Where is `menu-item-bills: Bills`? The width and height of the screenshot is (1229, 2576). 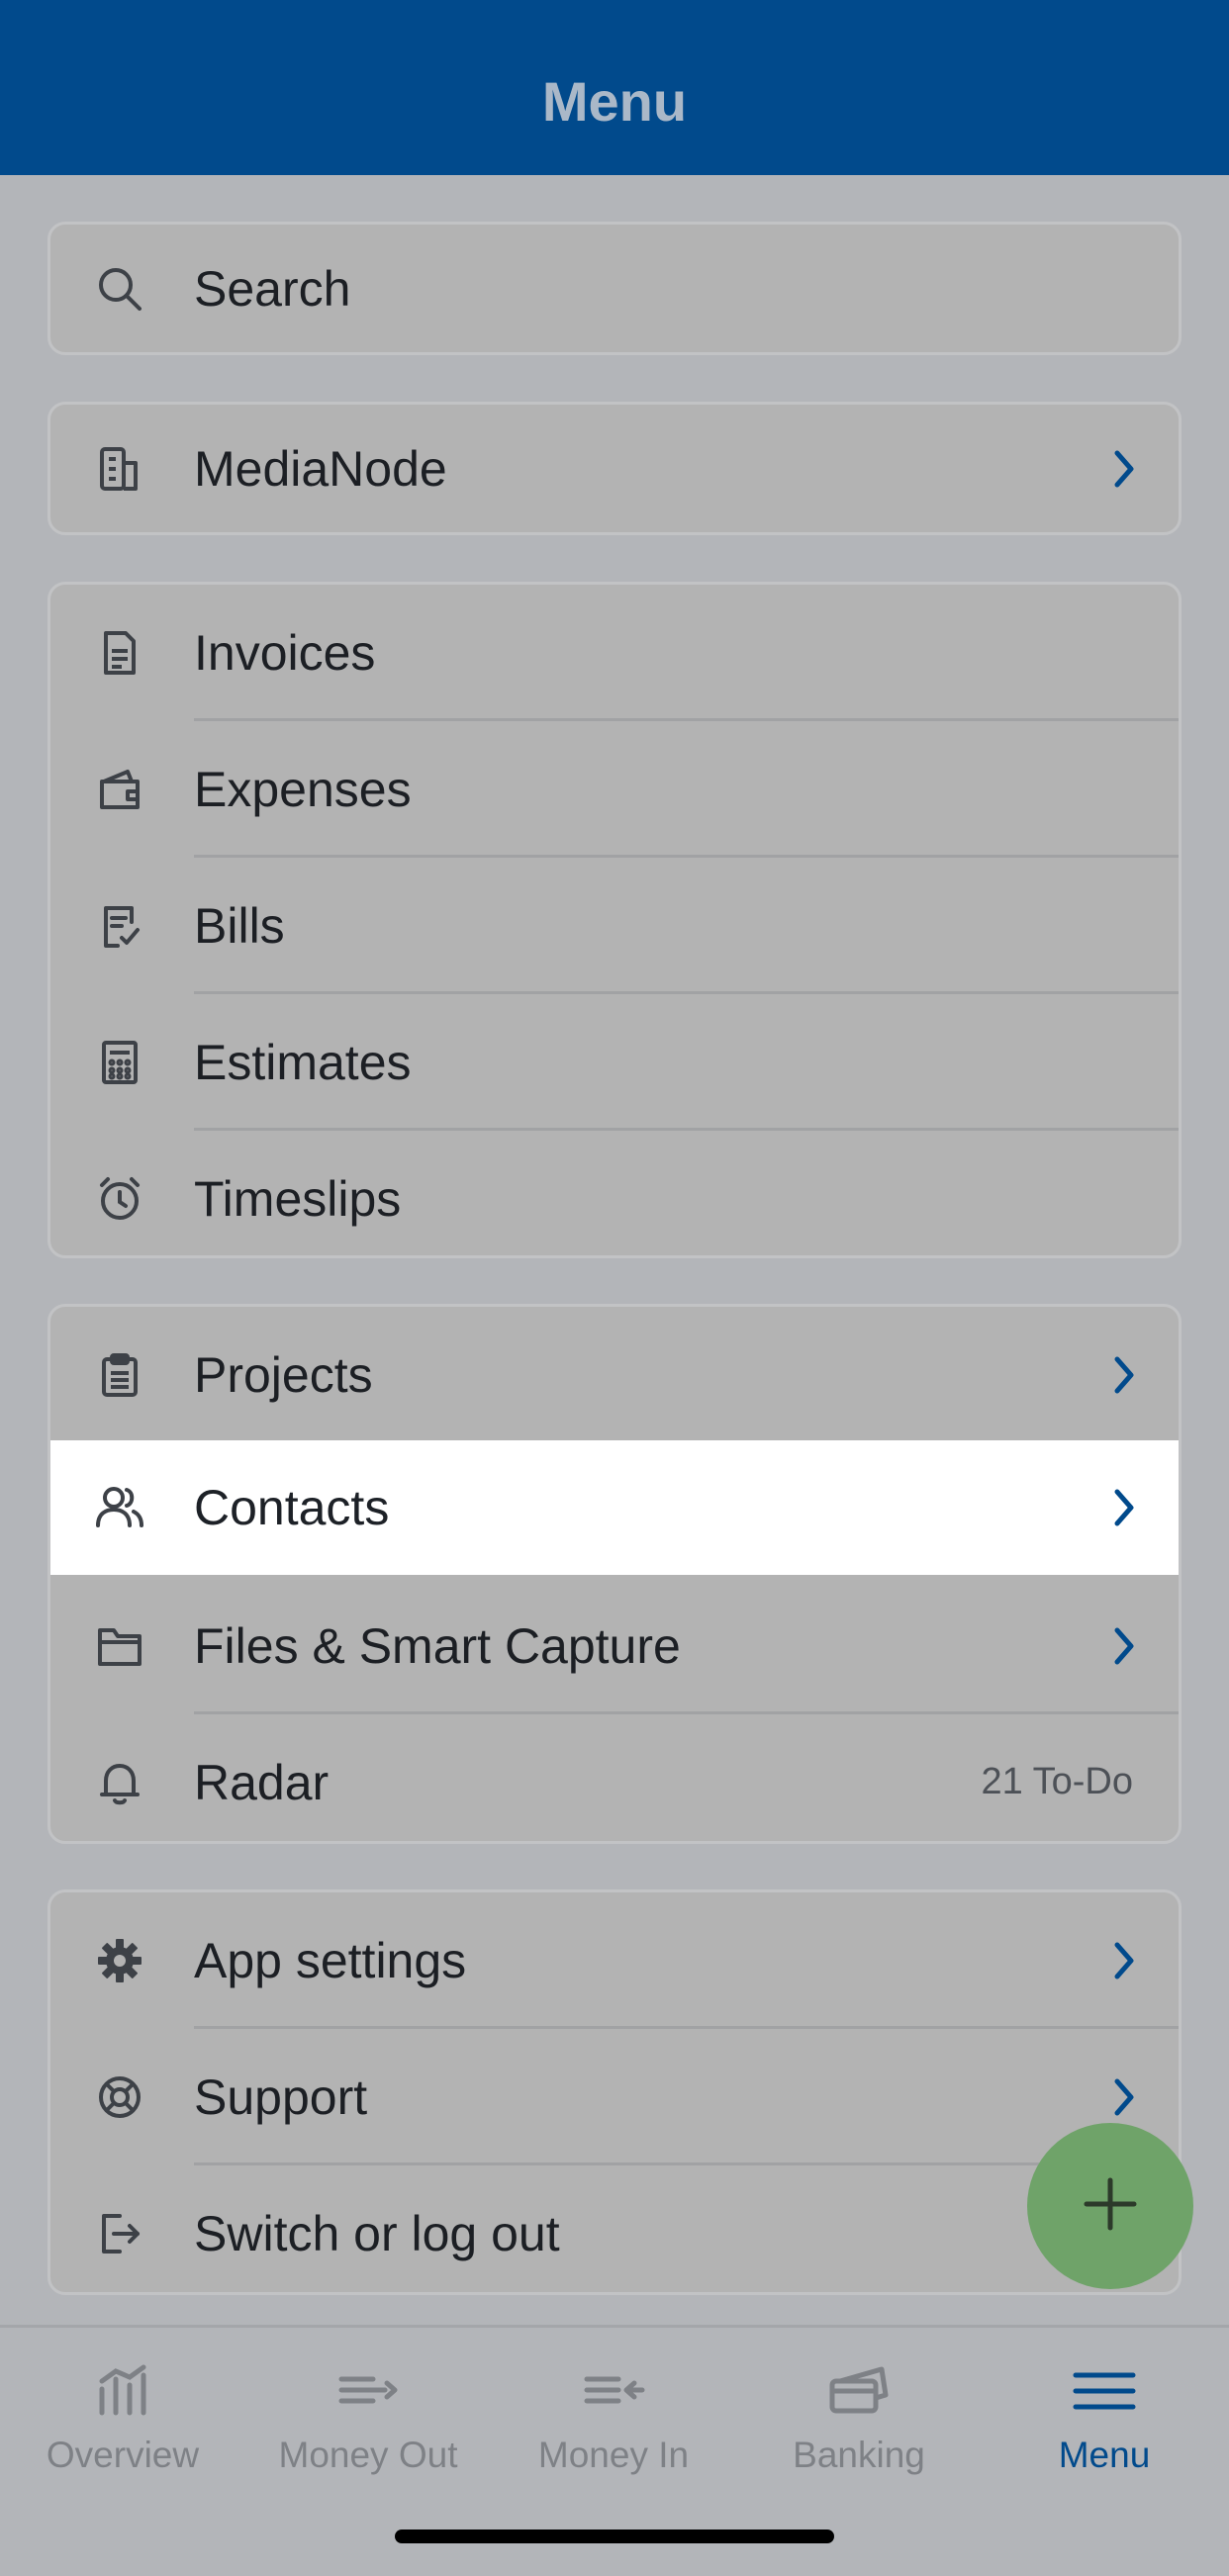
menu-item-bills: Bills is located at coordinates (615, 926).